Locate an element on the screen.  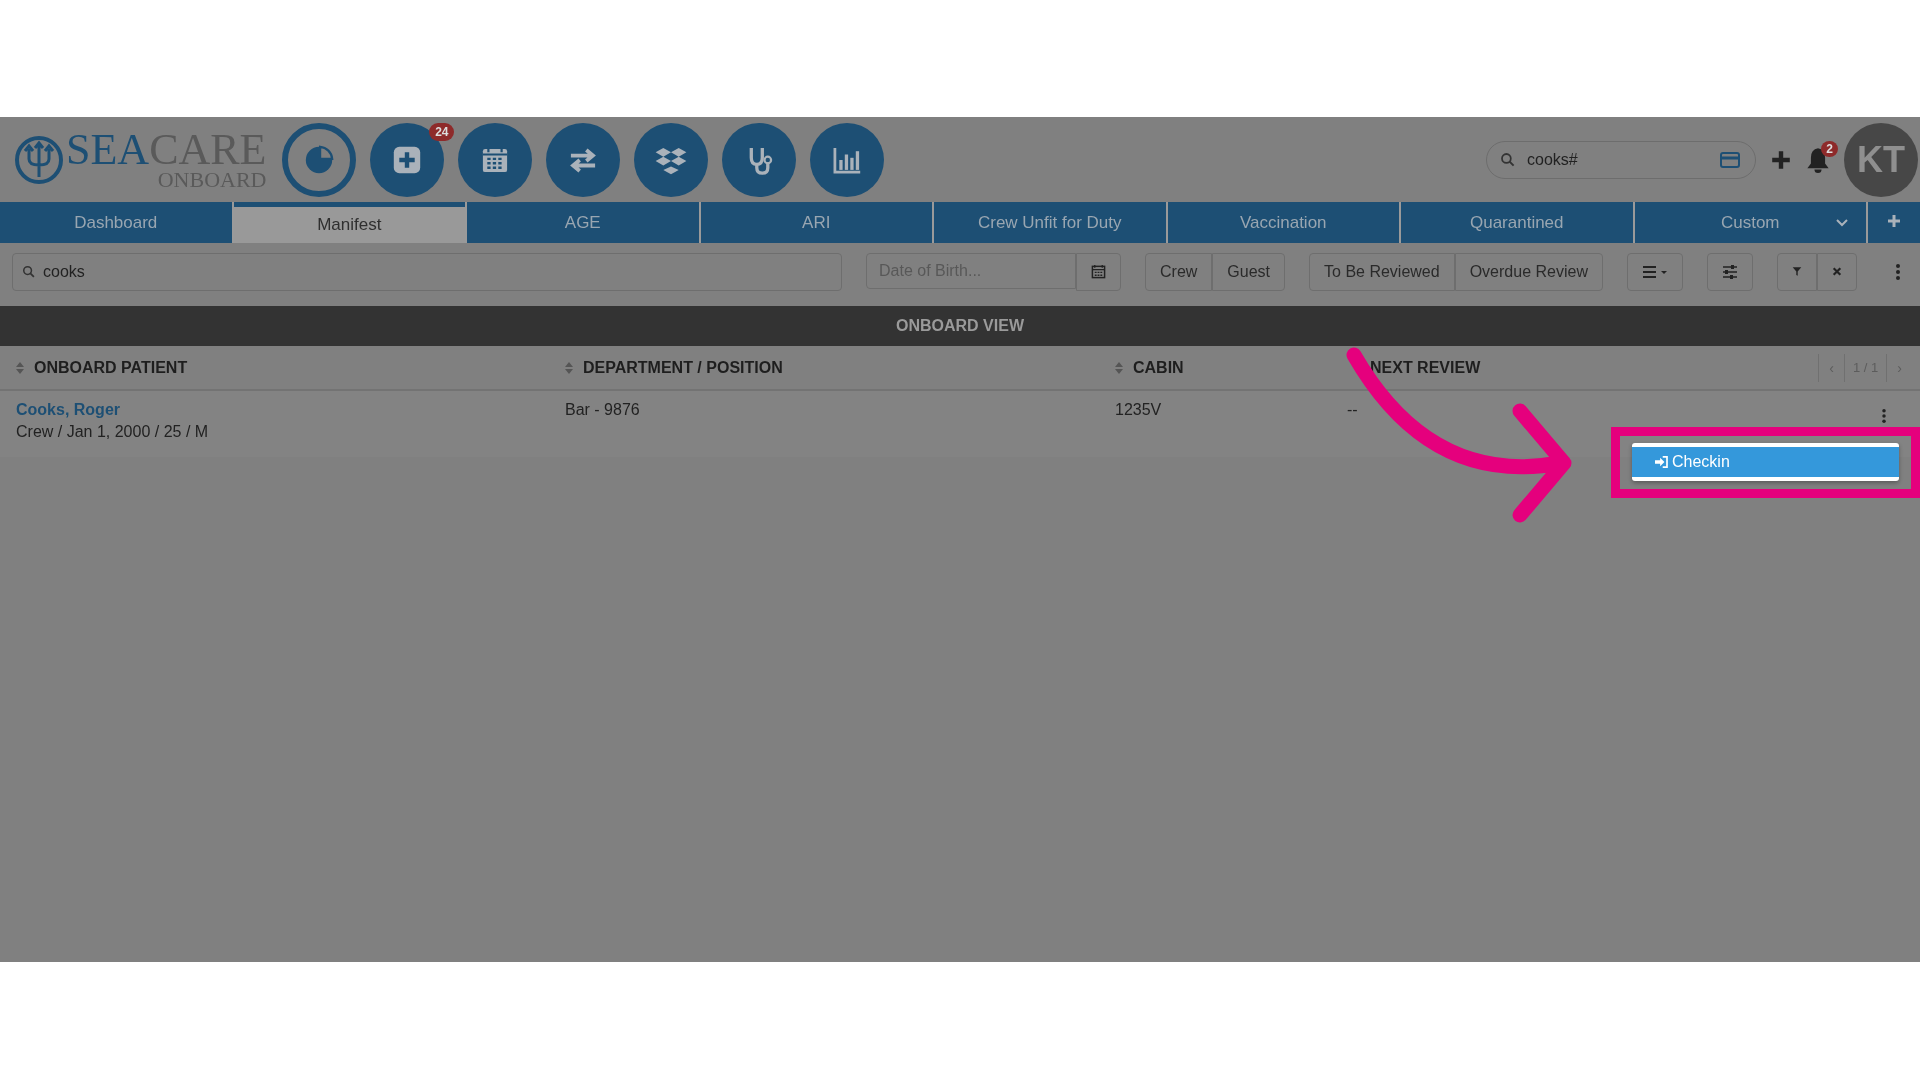
tab: AGE is located at coordinates (583, 222).